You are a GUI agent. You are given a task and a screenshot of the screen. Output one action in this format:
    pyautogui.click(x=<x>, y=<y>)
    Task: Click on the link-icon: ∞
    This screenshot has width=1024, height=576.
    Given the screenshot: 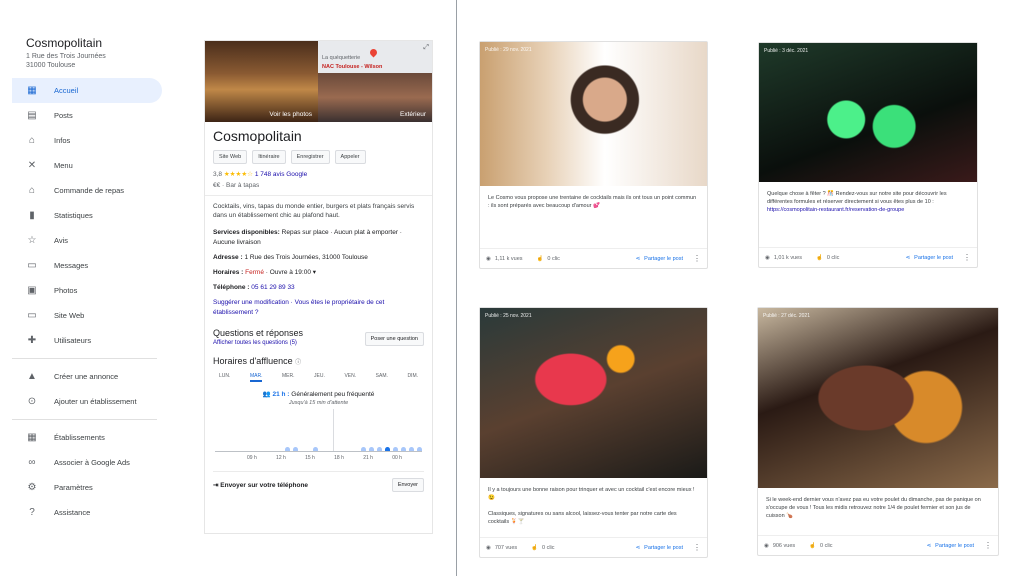 What is the action you would take?
    pyautogui.click(x=32, y=462)
    